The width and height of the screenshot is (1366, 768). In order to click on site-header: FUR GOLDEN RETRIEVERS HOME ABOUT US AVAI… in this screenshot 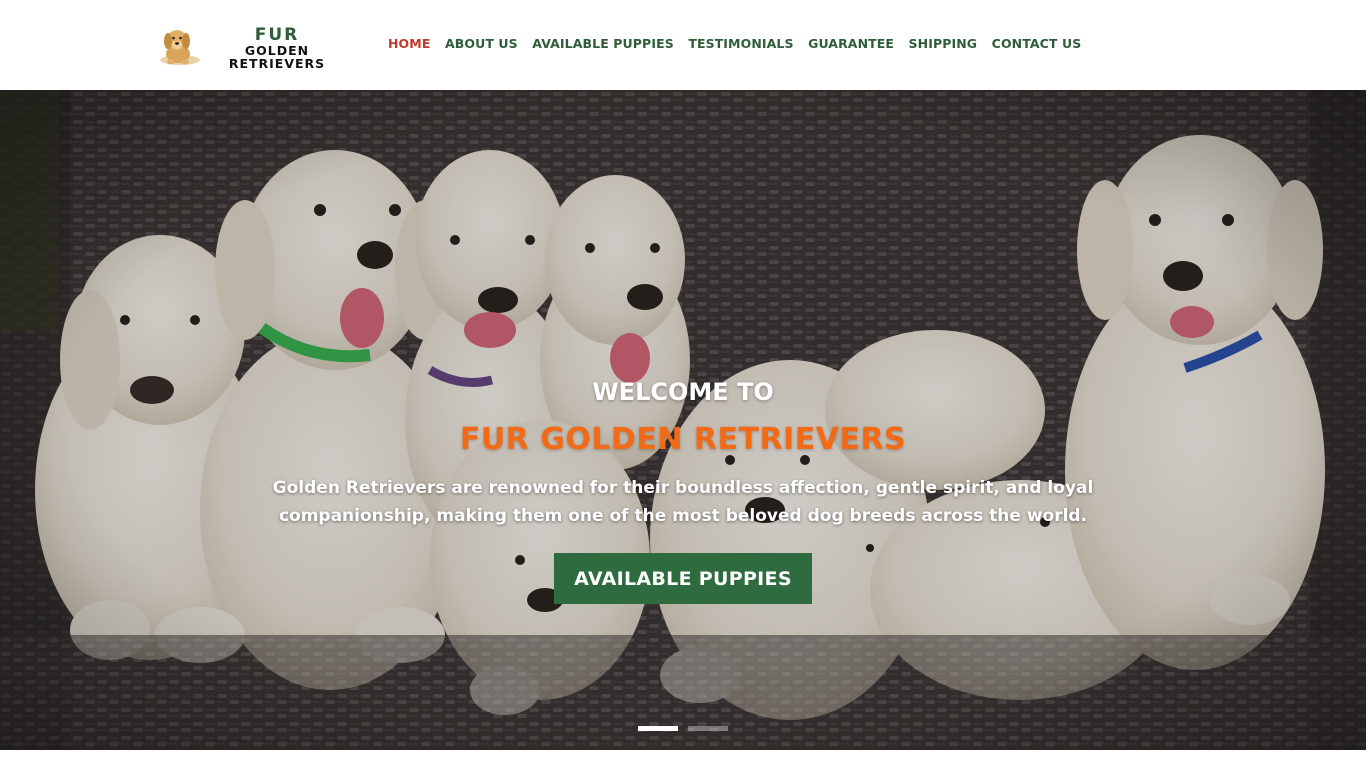, I will do `click(683, 45)`.